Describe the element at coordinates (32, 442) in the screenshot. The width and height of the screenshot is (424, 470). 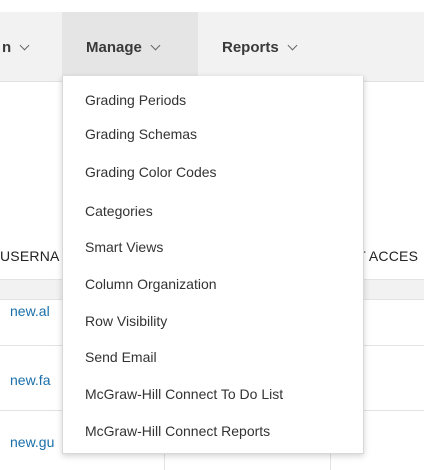
I see `table-row-username: new.gu` at that location.